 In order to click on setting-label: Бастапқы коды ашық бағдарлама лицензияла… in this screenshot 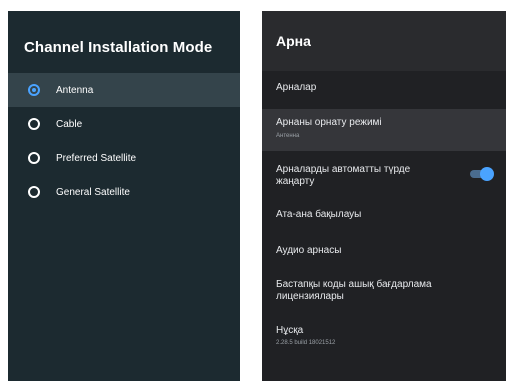, I will do `click(354, 290)`.